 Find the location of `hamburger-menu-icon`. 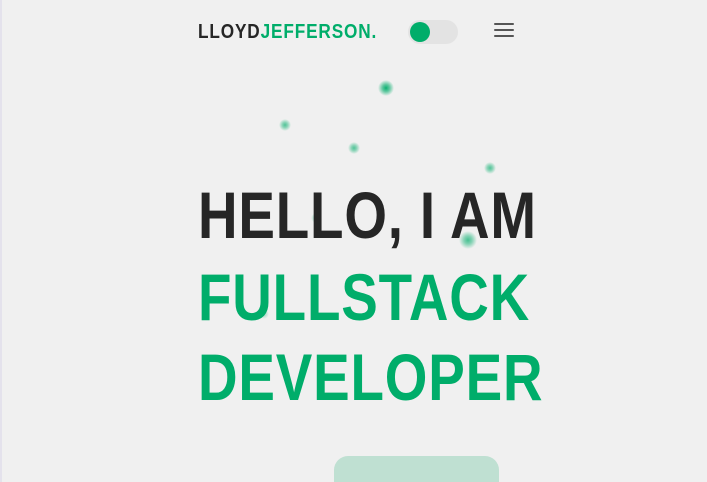

hamburger-menu-icon is located at coordinates (504, 31).